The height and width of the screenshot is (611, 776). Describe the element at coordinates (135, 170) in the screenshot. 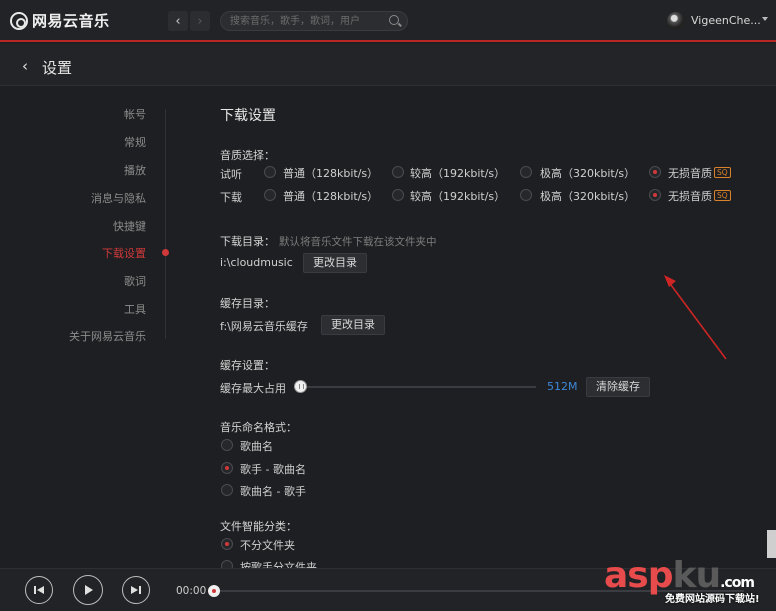

I see `sidebar-item-playback: 播放` at that location.